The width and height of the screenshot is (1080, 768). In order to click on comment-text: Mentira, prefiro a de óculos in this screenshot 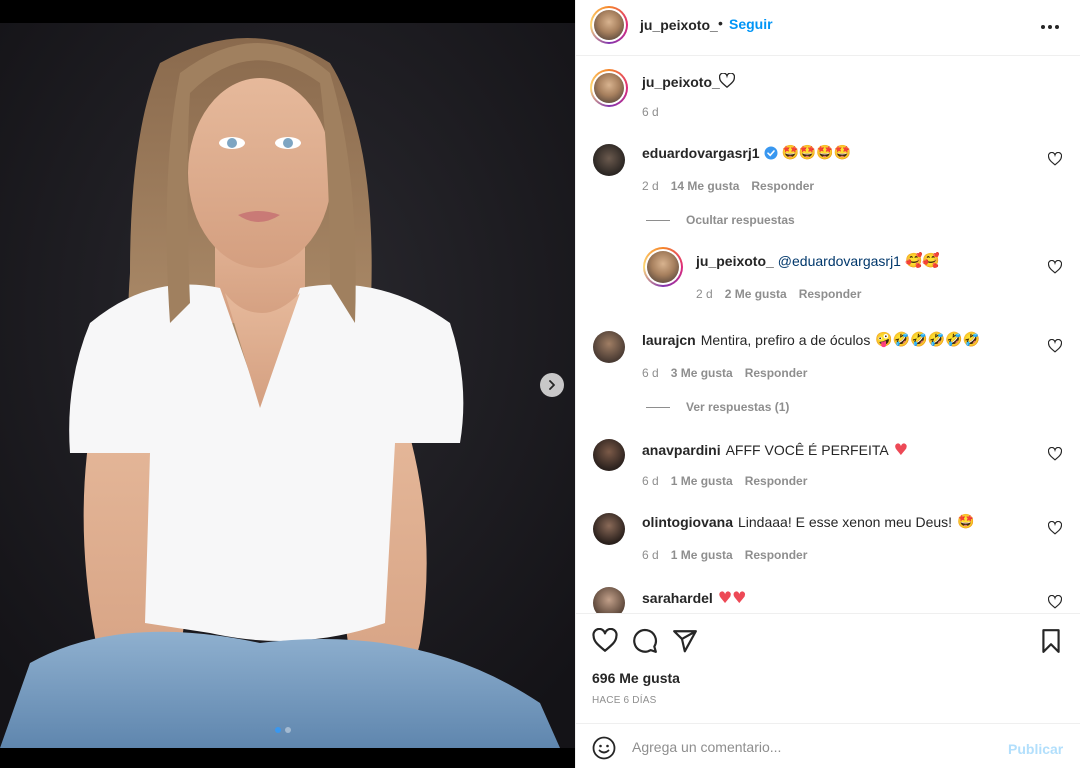, I will do `click(785, 340)`.